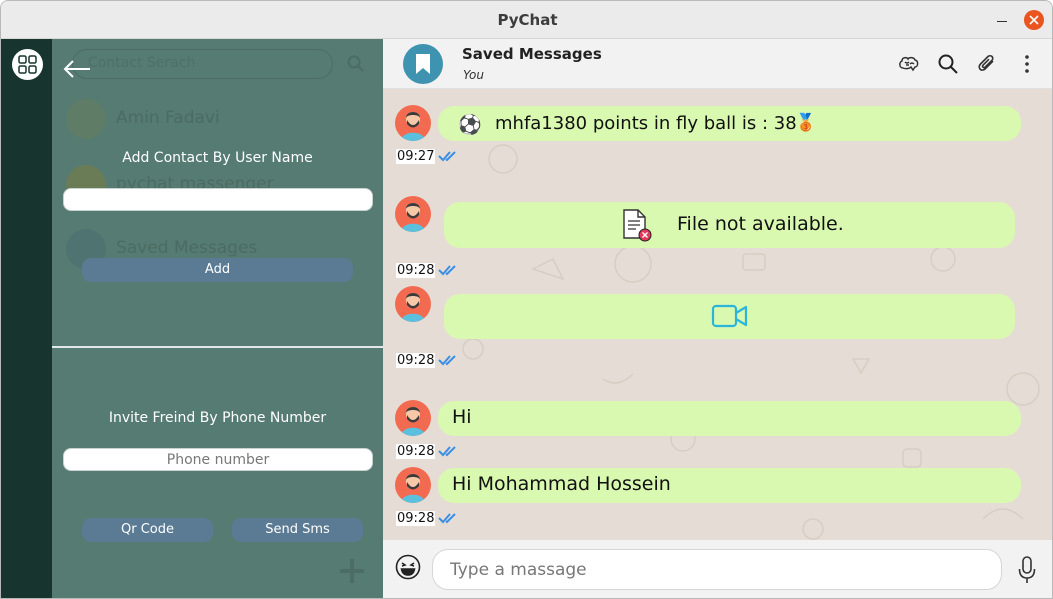 The height and width of the screenshot is (599, 1053). What do you see at coordinates (1002, 20) in the screenshot?
I see `minimize-icon` at bounding box center [1002, 20].